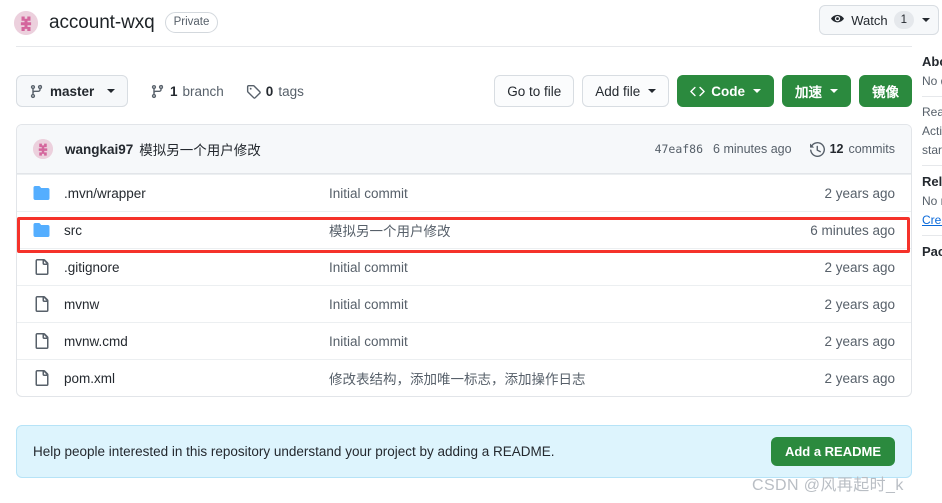 Image resolution: width=942 pixels, height=503 pixels. Describe the element at coordinates (196, 378) in the screenshot. I see `file-name: pom.xml` at that location.